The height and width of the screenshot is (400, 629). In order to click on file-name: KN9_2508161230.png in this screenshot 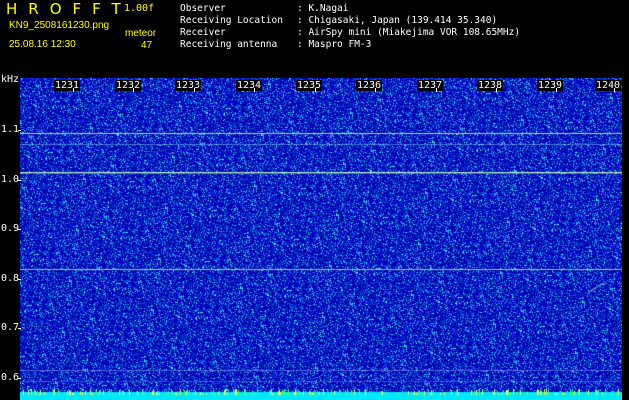, I will do `click(59, 25)`.